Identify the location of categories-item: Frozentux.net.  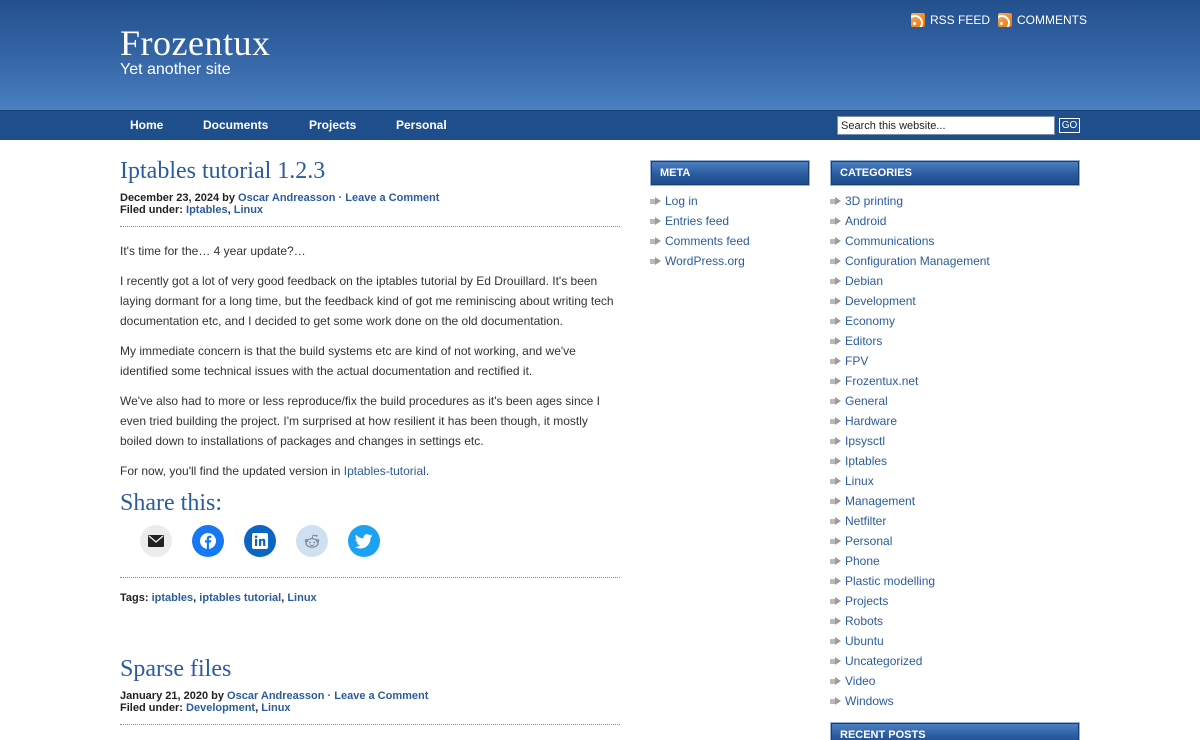
(874, 381).